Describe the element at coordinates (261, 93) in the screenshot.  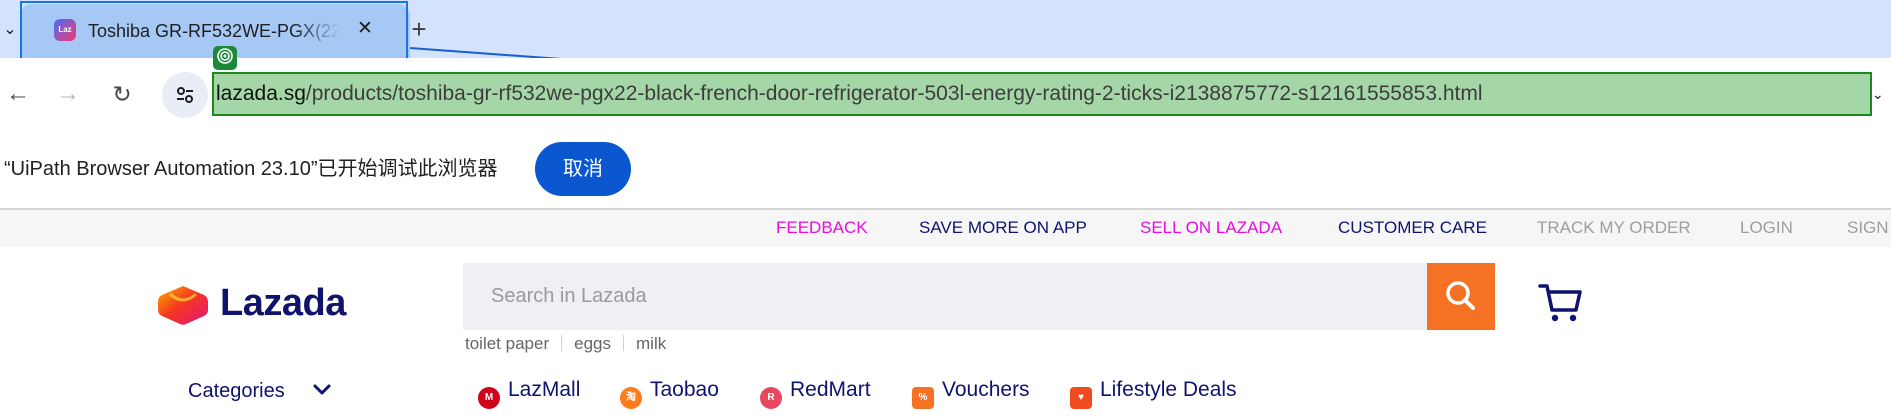
I see `url-host: lazada.sg` at that location.